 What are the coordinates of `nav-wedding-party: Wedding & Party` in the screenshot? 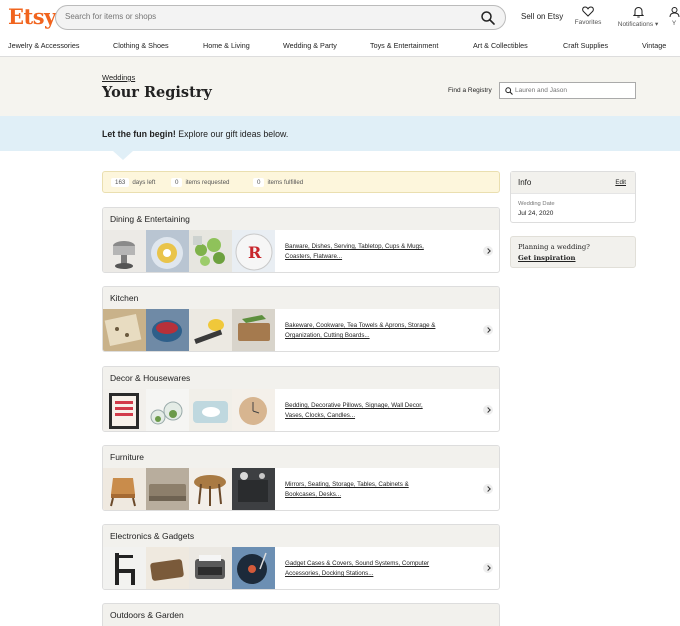 It's located at (310, 45).